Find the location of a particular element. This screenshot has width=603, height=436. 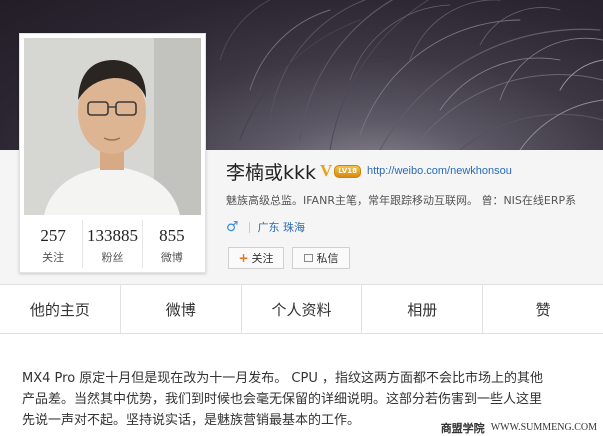

stat-posts: 855 微博 is located at coordinates (172, 244).